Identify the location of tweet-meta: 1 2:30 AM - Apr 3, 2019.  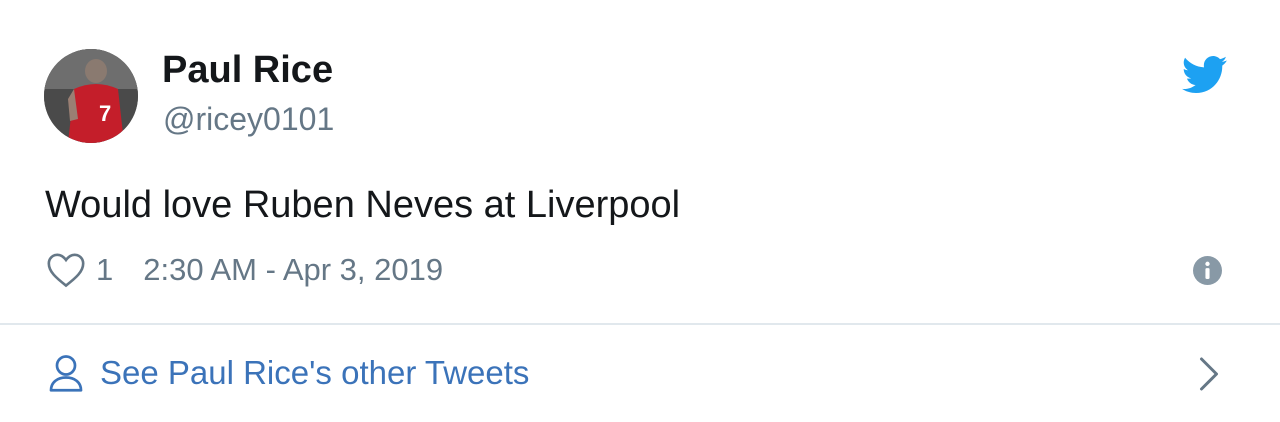
(244, 270).